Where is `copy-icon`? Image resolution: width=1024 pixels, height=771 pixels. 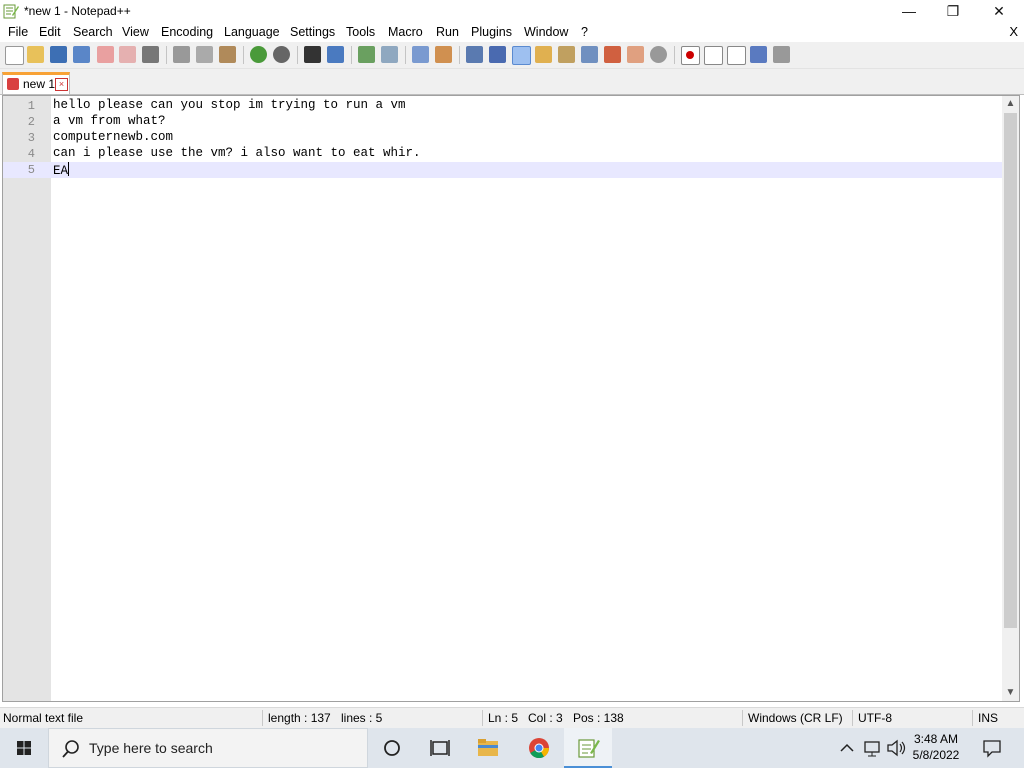 copy-icon is located at coordinates (204, 54).